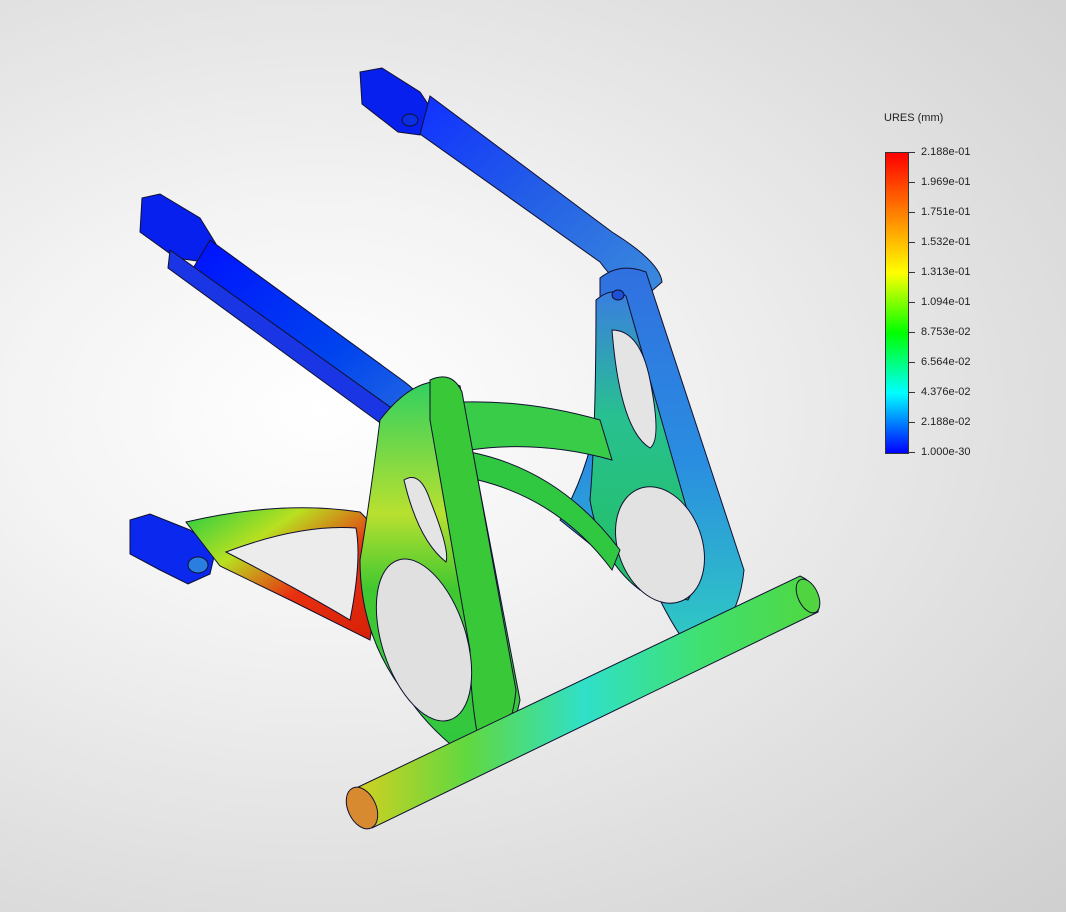 Image resolution: width=1066 pixels, height=912 pixels. I want to click on legend-label: 1.000e-30, so click(946, 452).